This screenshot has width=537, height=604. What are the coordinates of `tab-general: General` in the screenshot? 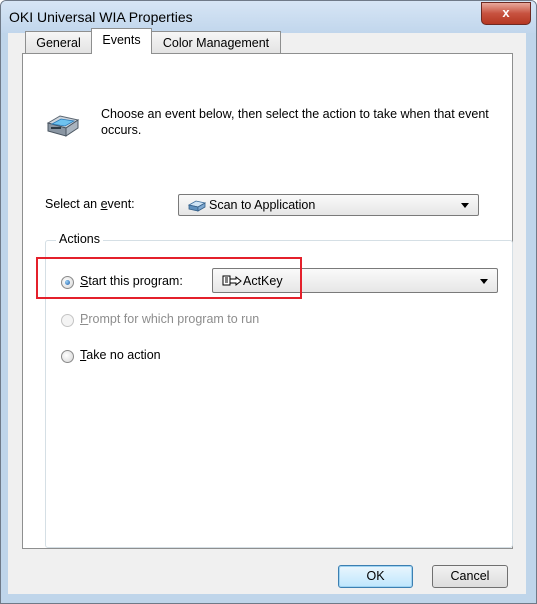 It's located at (58, 42).